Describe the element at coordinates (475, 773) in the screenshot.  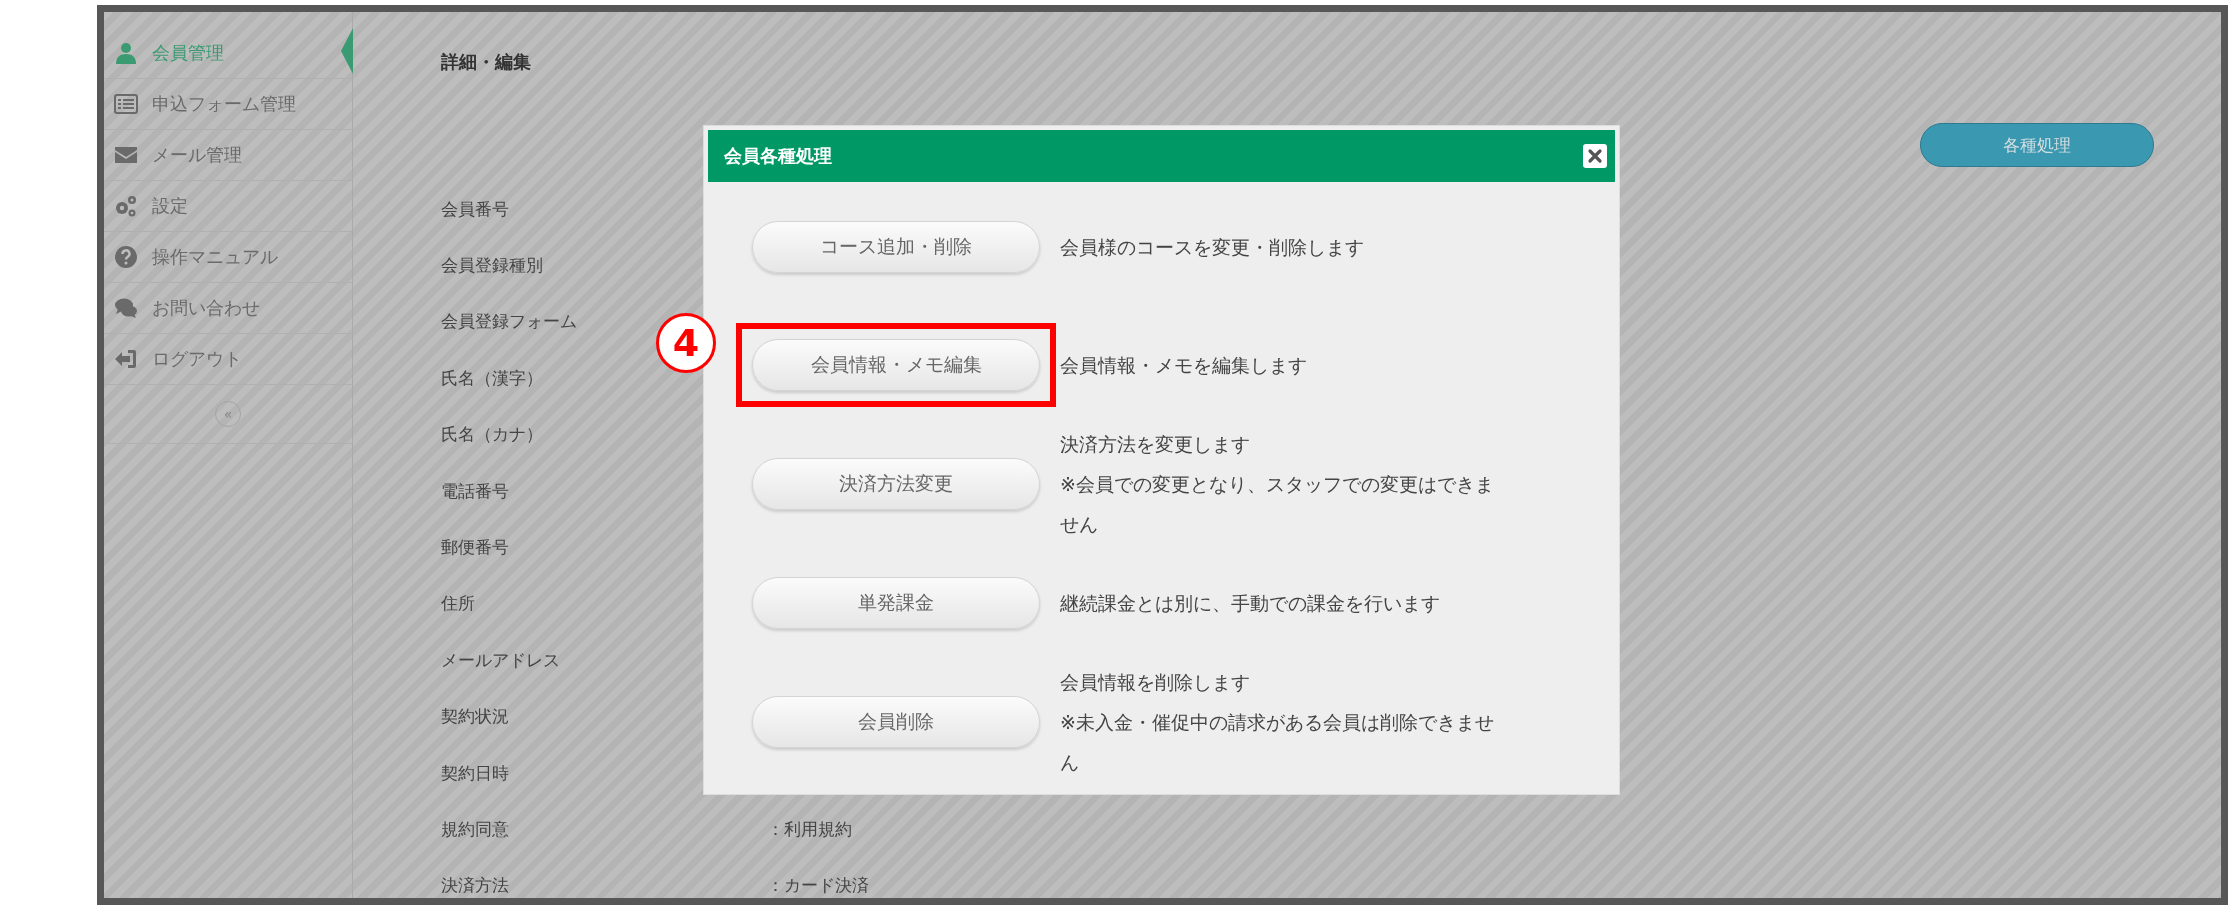
I see `field-label: 契約日時` at that location.